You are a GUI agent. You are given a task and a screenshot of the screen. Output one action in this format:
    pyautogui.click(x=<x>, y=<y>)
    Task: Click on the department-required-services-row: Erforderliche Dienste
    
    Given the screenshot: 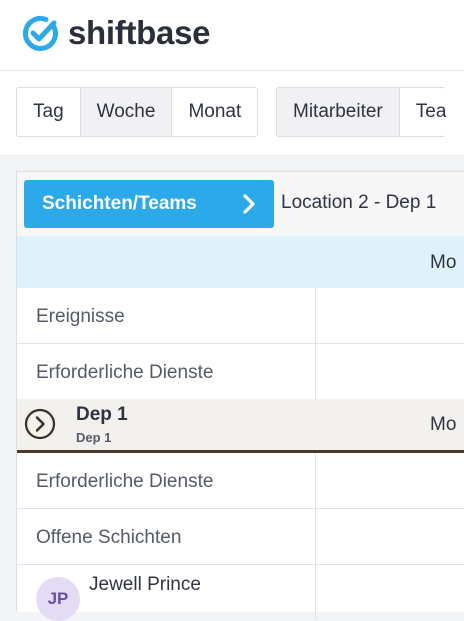 What is the action you would take?
    pyautogui.click(x=240, y=481)
    